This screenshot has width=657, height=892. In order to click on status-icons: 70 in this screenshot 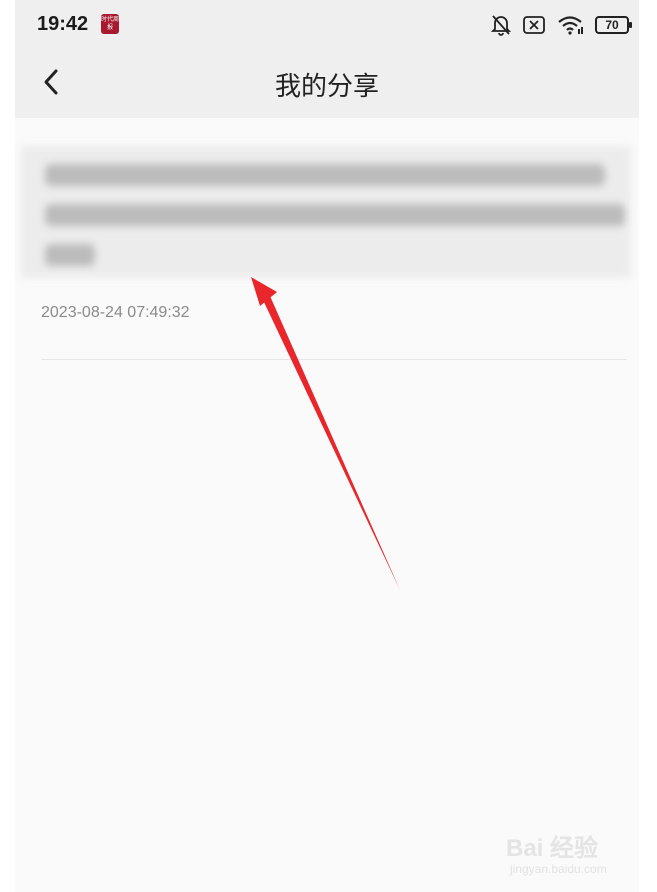, I will do `click(561, 25)`.